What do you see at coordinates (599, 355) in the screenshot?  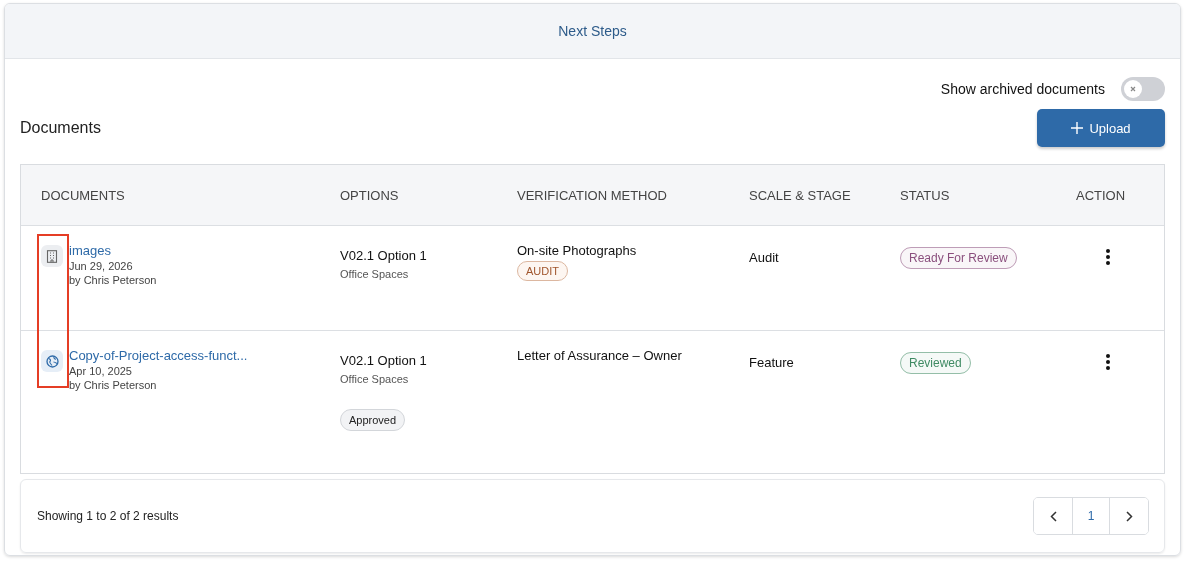 I see `verification-method: Letter of Assurance – Owner` at bounding box center [599, 355].